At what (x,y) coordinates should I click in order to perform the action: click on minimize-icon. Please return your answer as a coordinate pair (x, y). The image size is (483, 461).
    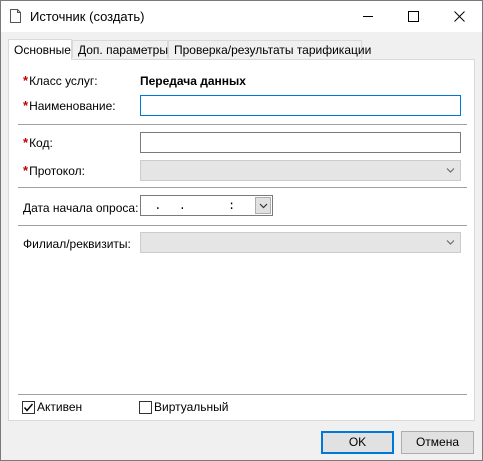
    Looking at the image, I should click on (368, 16).